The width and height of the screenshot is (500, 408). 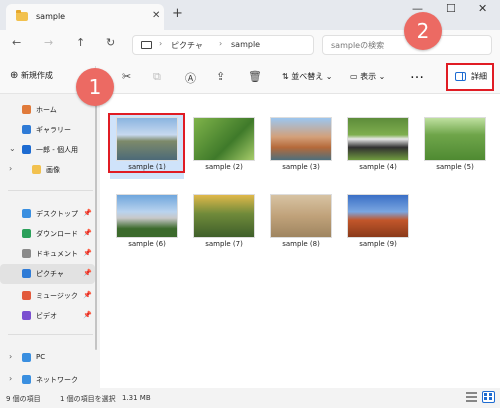 What do you see at coordinates (355, 76) in the screenshot?
I see `view-icon: ▭` at bounding box center [355, 76].